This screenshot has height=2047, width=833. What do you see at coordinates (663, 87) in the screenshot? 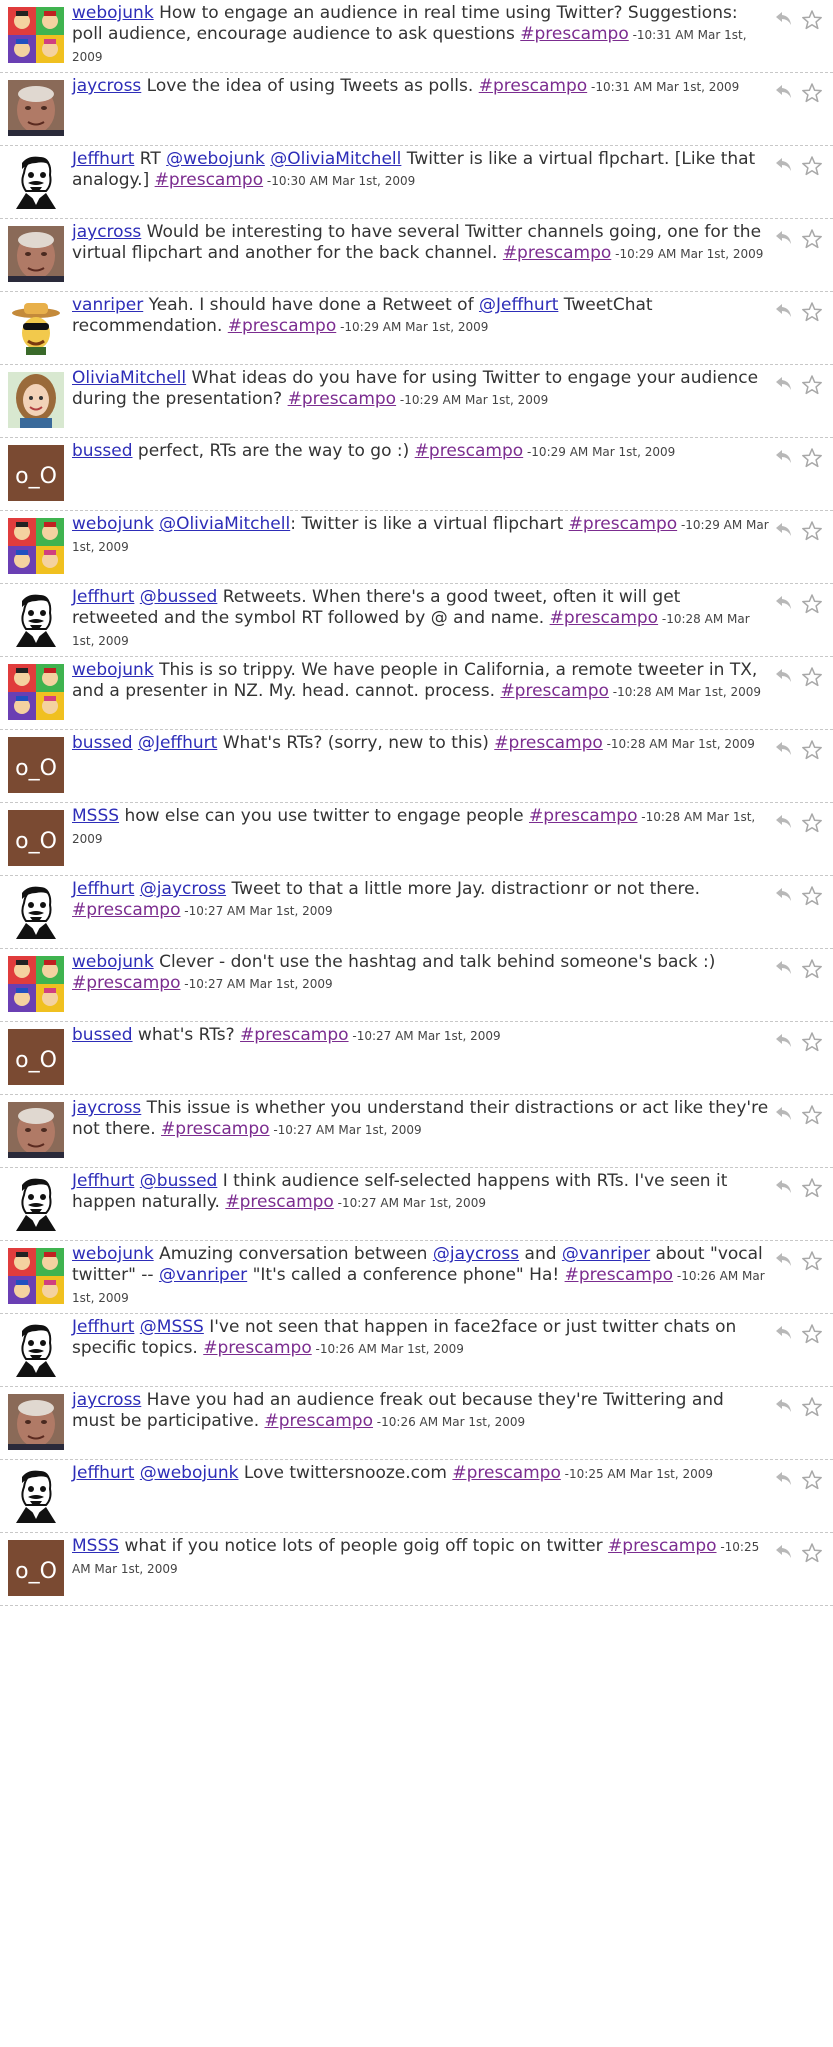
I see `timestamp: -10:31 AM Mar 1st, 2009` at bounding box center [663, 87].